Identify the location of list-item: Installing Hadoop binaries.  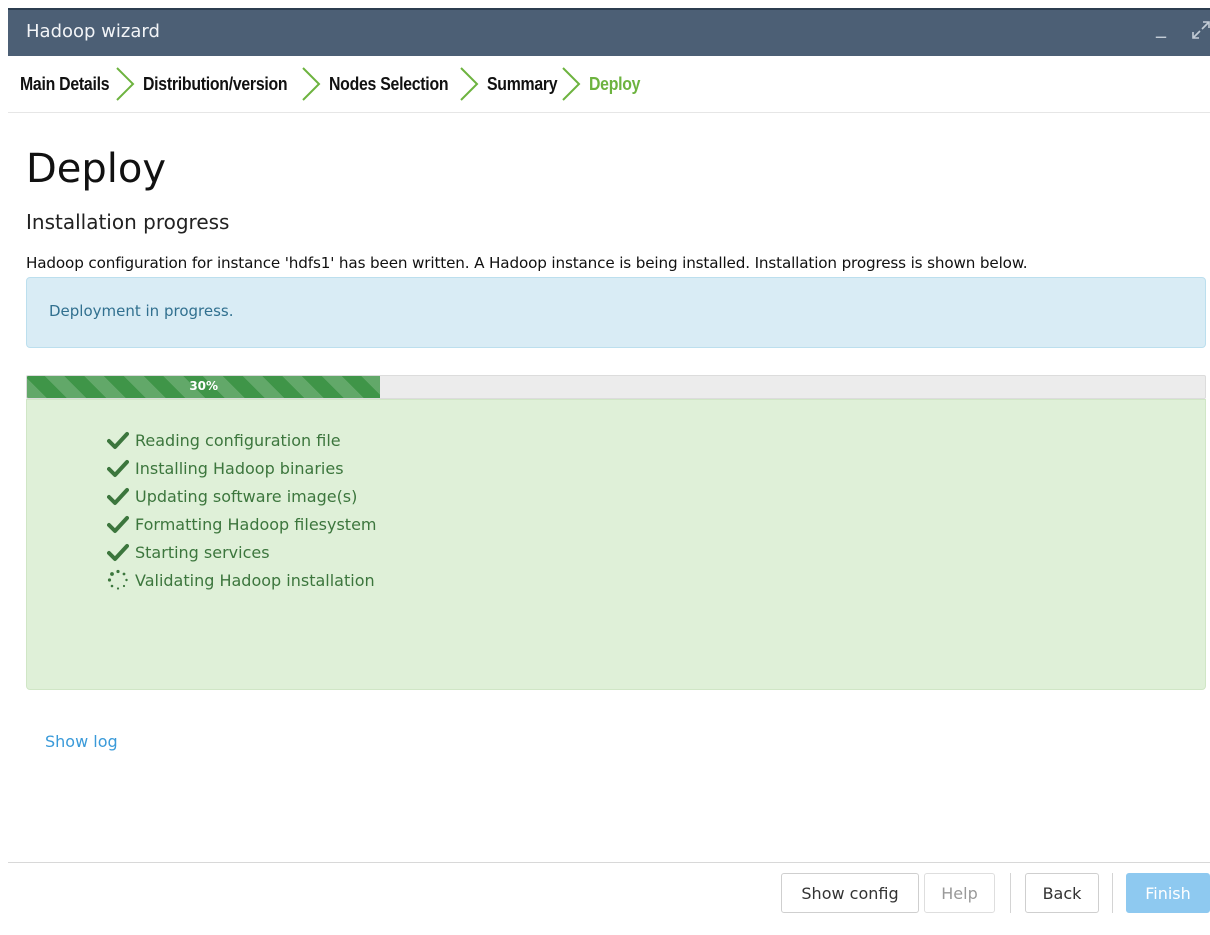
(242, 468).